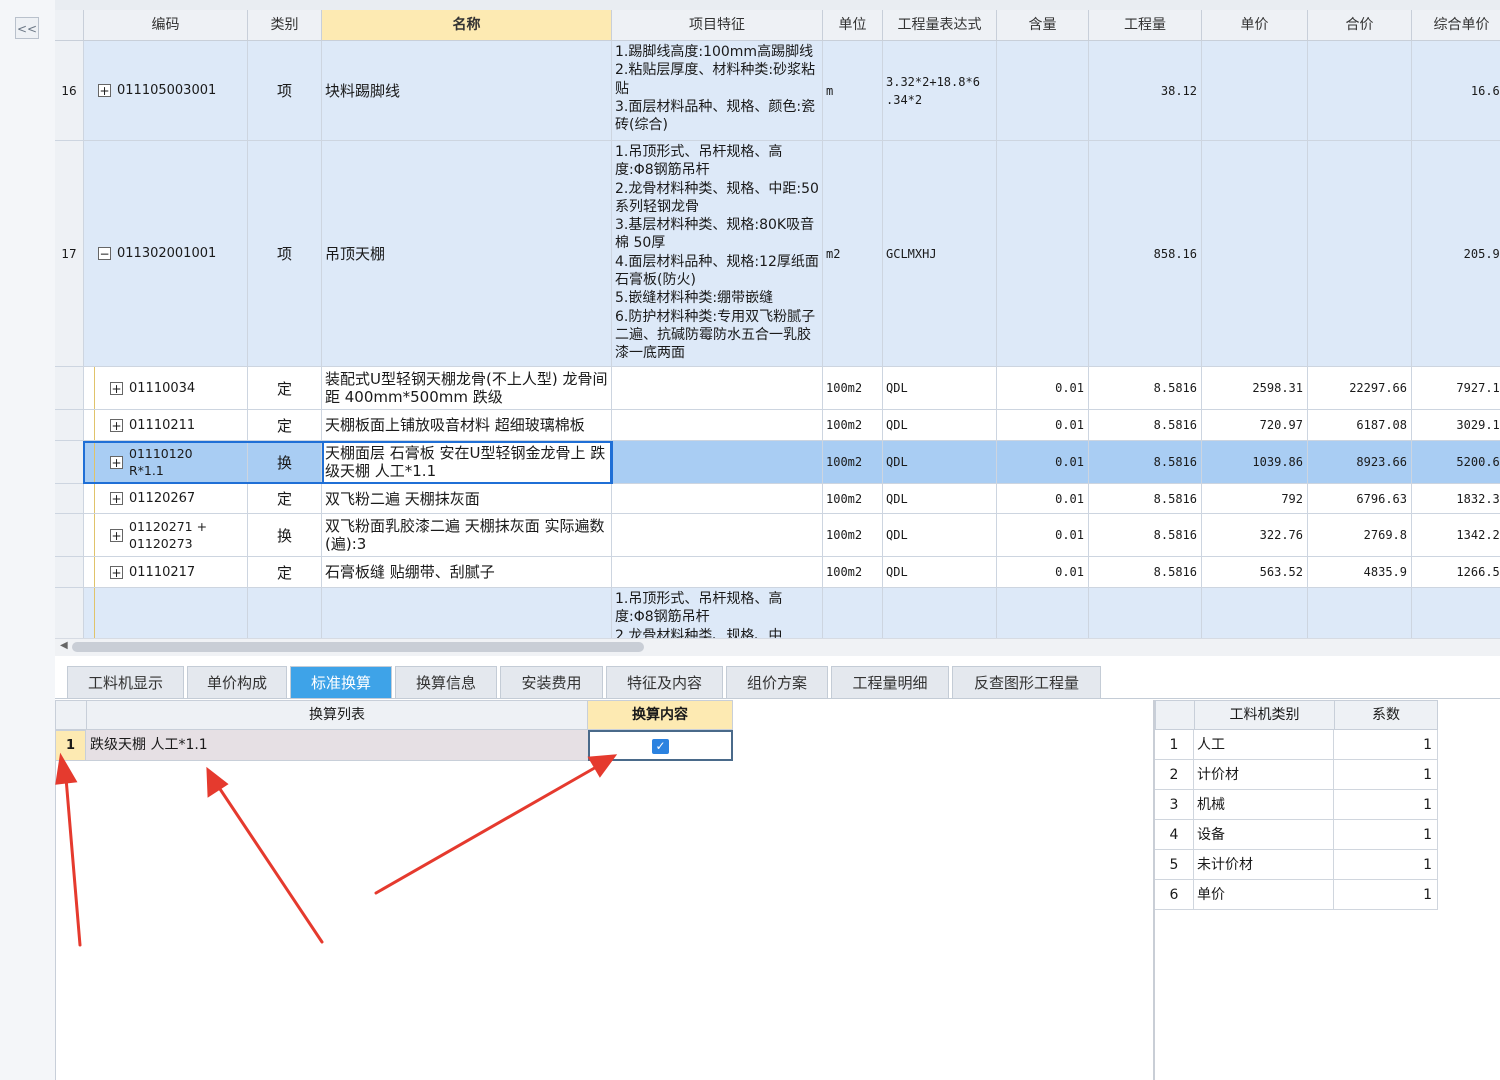  I want to click on collapse-panel-button: <<, so click(27, 28).